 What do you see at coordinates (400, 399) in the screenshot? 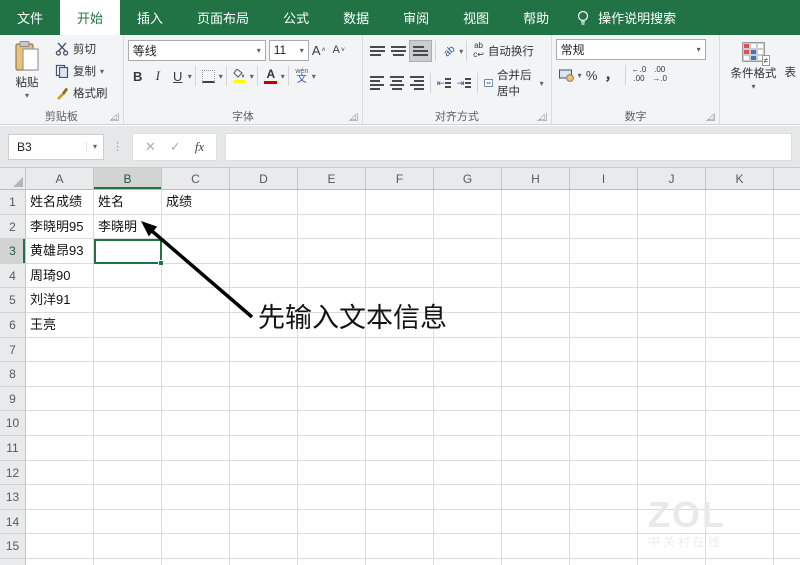
I see `cell-F9` at bounding box center [400, 399].